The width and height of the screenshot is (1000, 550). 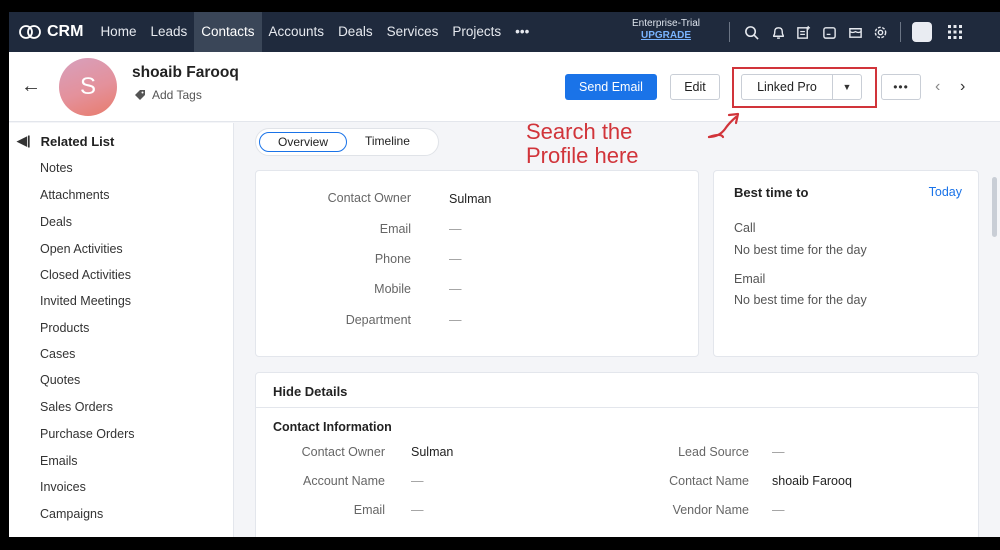 What do you see at coordinates (303, 142) in the screenshot?
I see `tab-overview: Overview` at bounding box center [303, 142].